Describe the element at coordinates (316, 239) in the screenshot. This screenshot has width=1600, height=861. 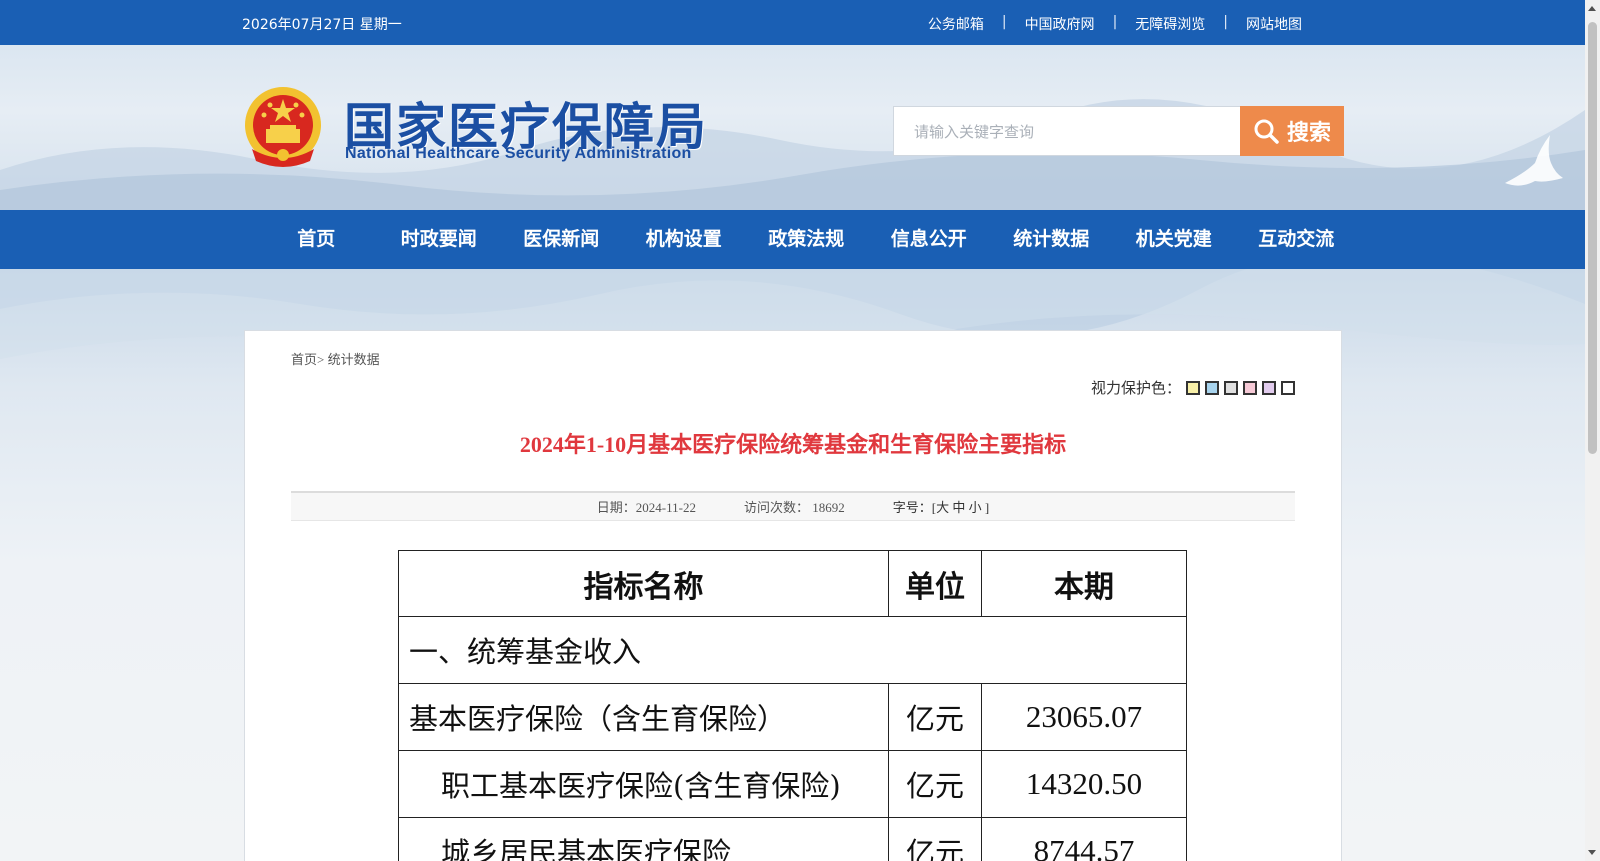
I see `nav-item-home: 首页` at that location.